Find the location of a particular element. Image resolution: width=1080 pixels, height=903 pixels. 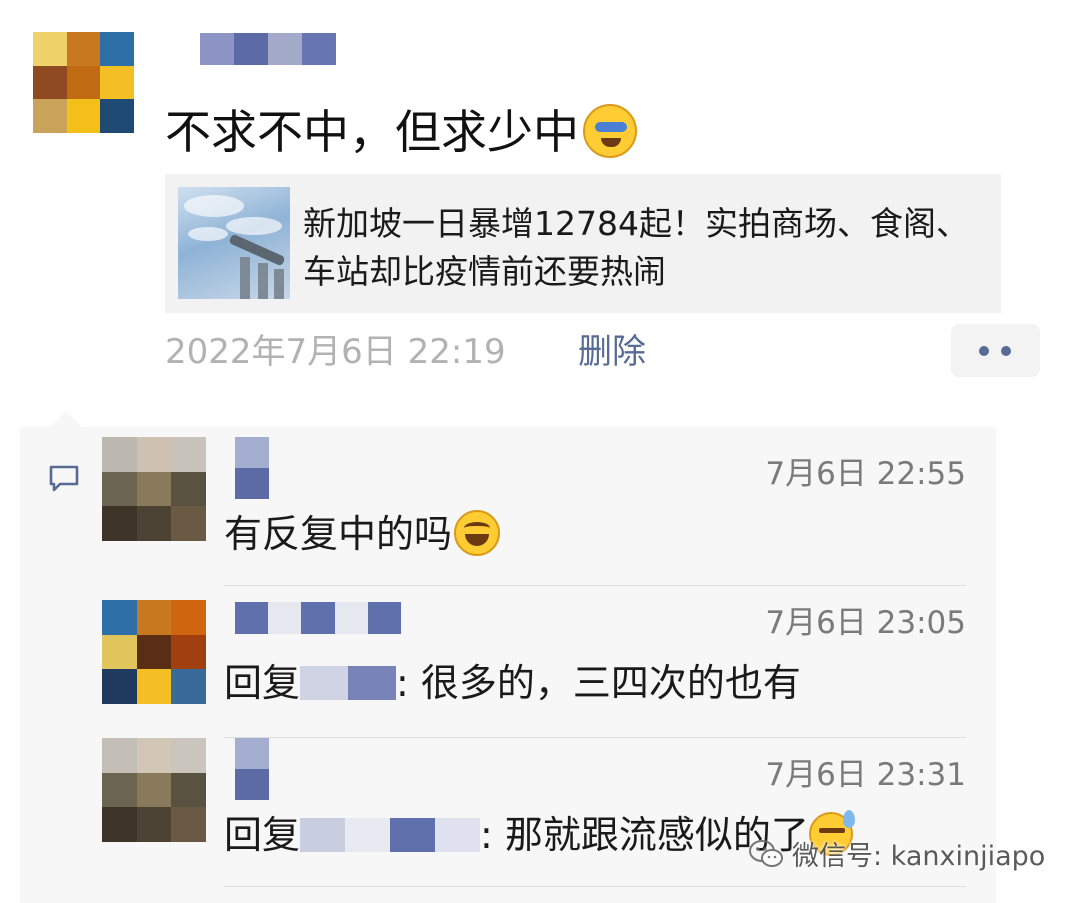

post-author-avatar is located at coordinates (83, 82).